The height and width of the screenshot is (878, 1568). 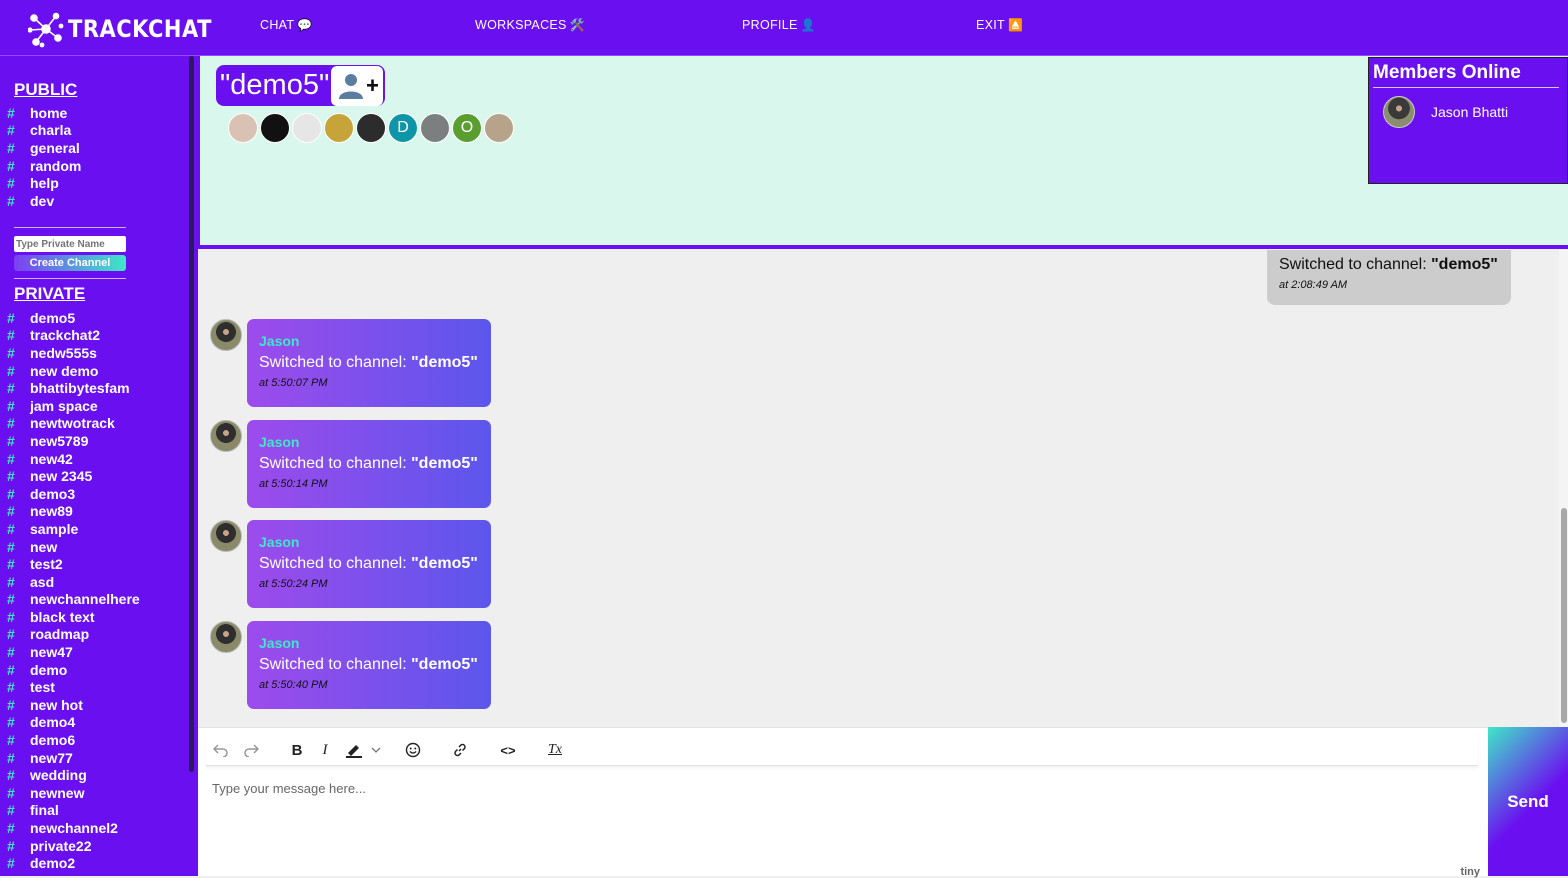 What do you see at coordinates (1564, 615) in the screenshot?
I see `scrollbar-thumb` at bounding box center [1564, 615].